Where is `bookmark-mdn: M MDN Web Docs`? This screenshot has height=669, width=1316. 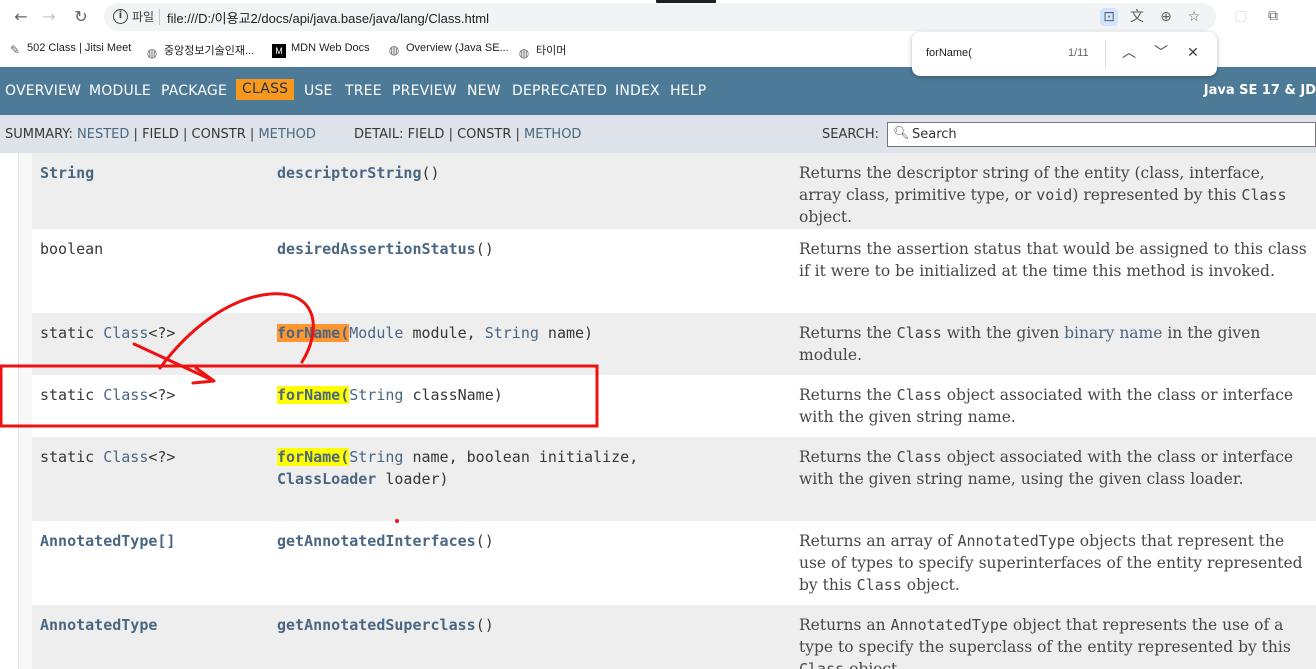 bookmark-mdn: M MDN Web Docs is located at coordinates (321, 50).